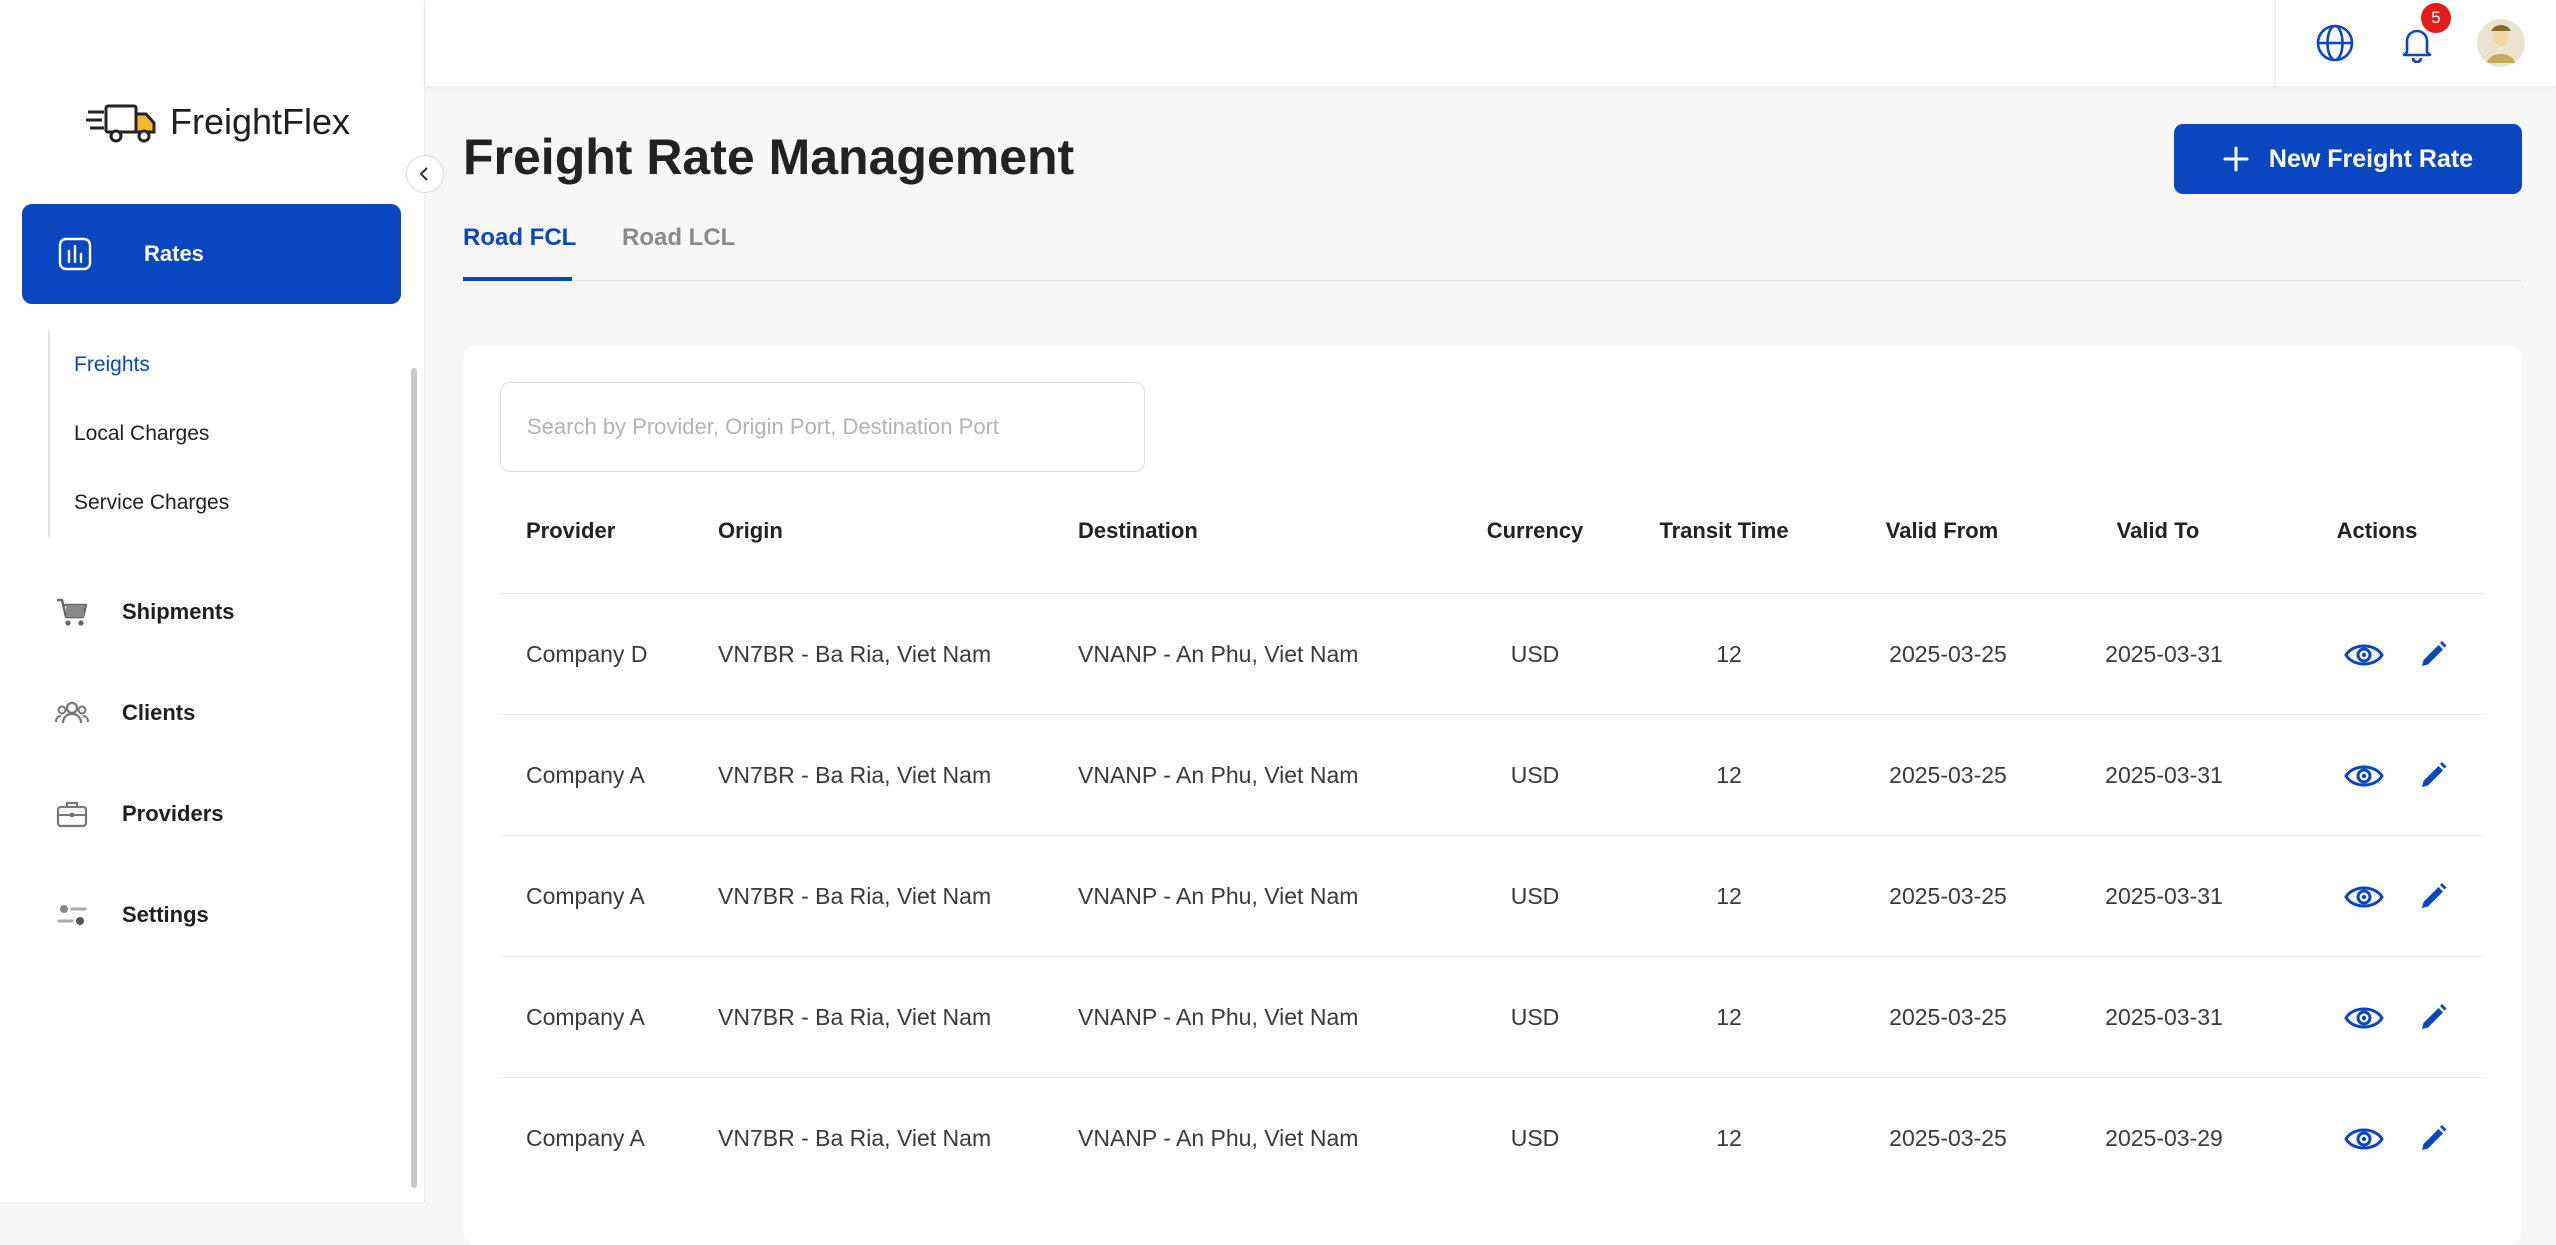  Describe the element at coordinates (2275, 43) in the screenshot. I see `topbar-divider` at that location.